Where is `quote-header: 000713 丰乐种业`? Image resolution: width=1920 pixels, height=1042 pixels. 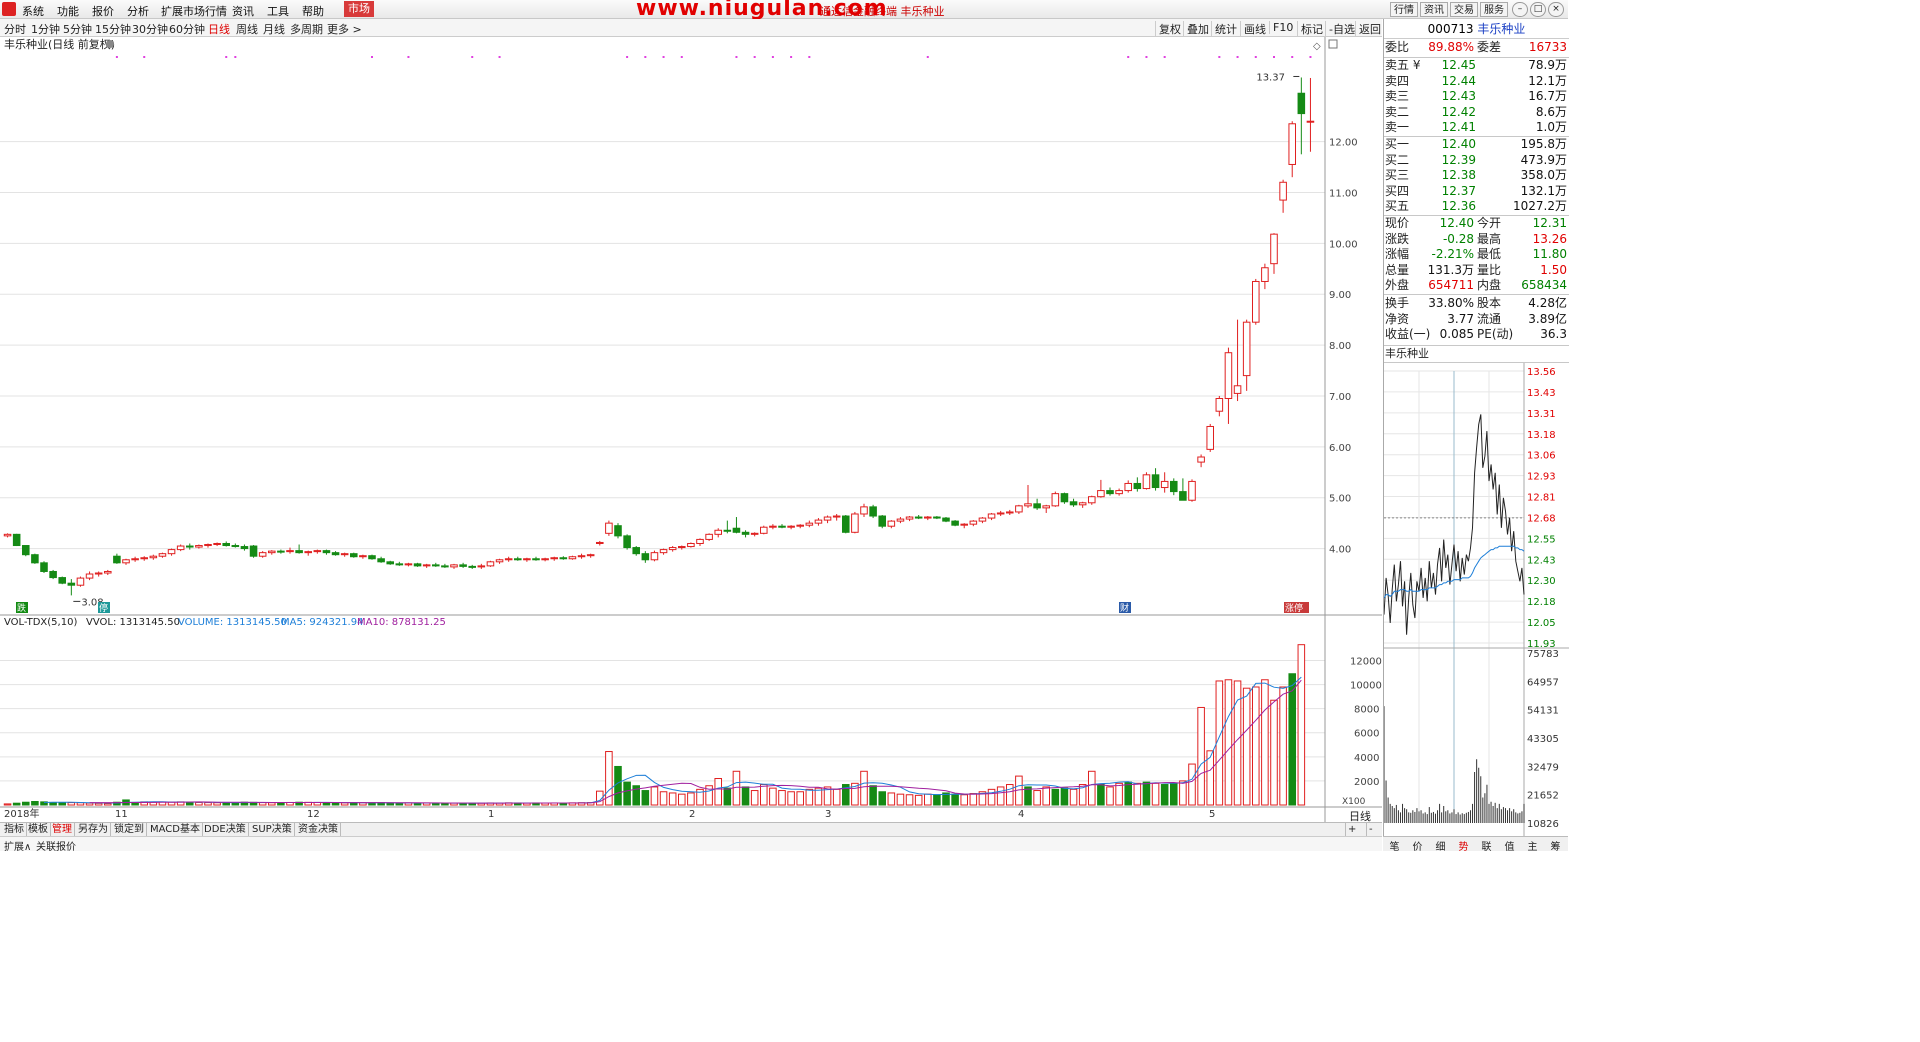
quote-header: 000713 丰乐种业 is located at coordinates (1476, 29).